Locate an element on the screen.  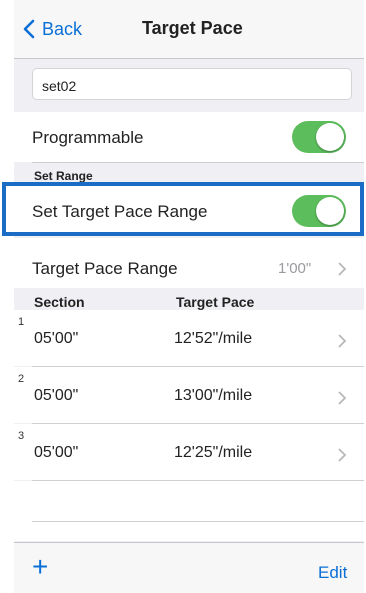
programmable-label: Programmable is located at coordinates (88, 137).